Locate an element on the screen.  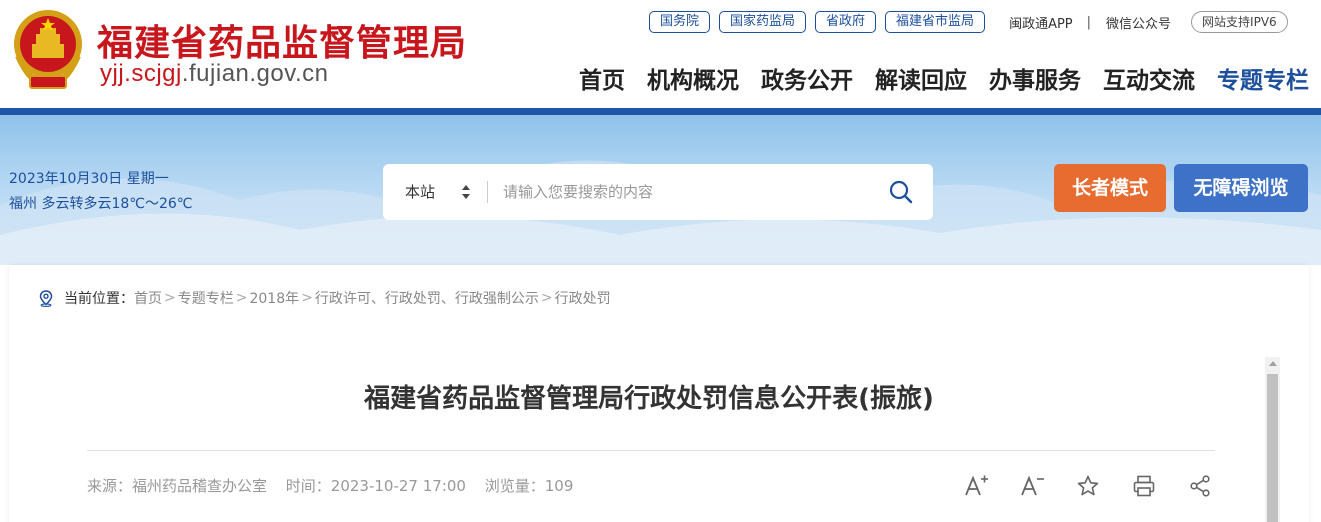
site-domain-prefix: yjj.scjgj is located at coordinates (141, 73).